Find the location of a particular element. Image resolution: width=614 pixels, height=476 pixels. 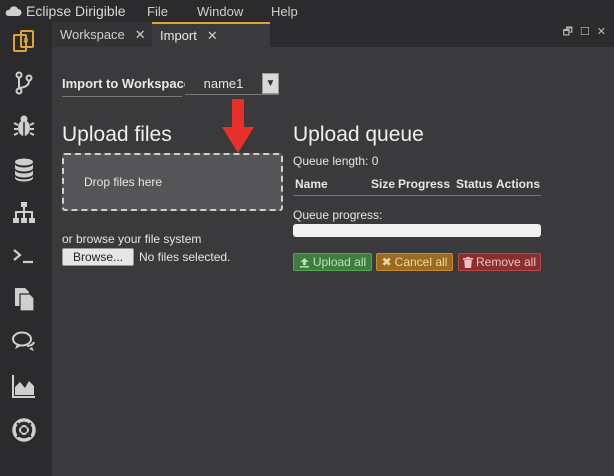

annotation-arrow-icon is located at coordinates (238, 126).